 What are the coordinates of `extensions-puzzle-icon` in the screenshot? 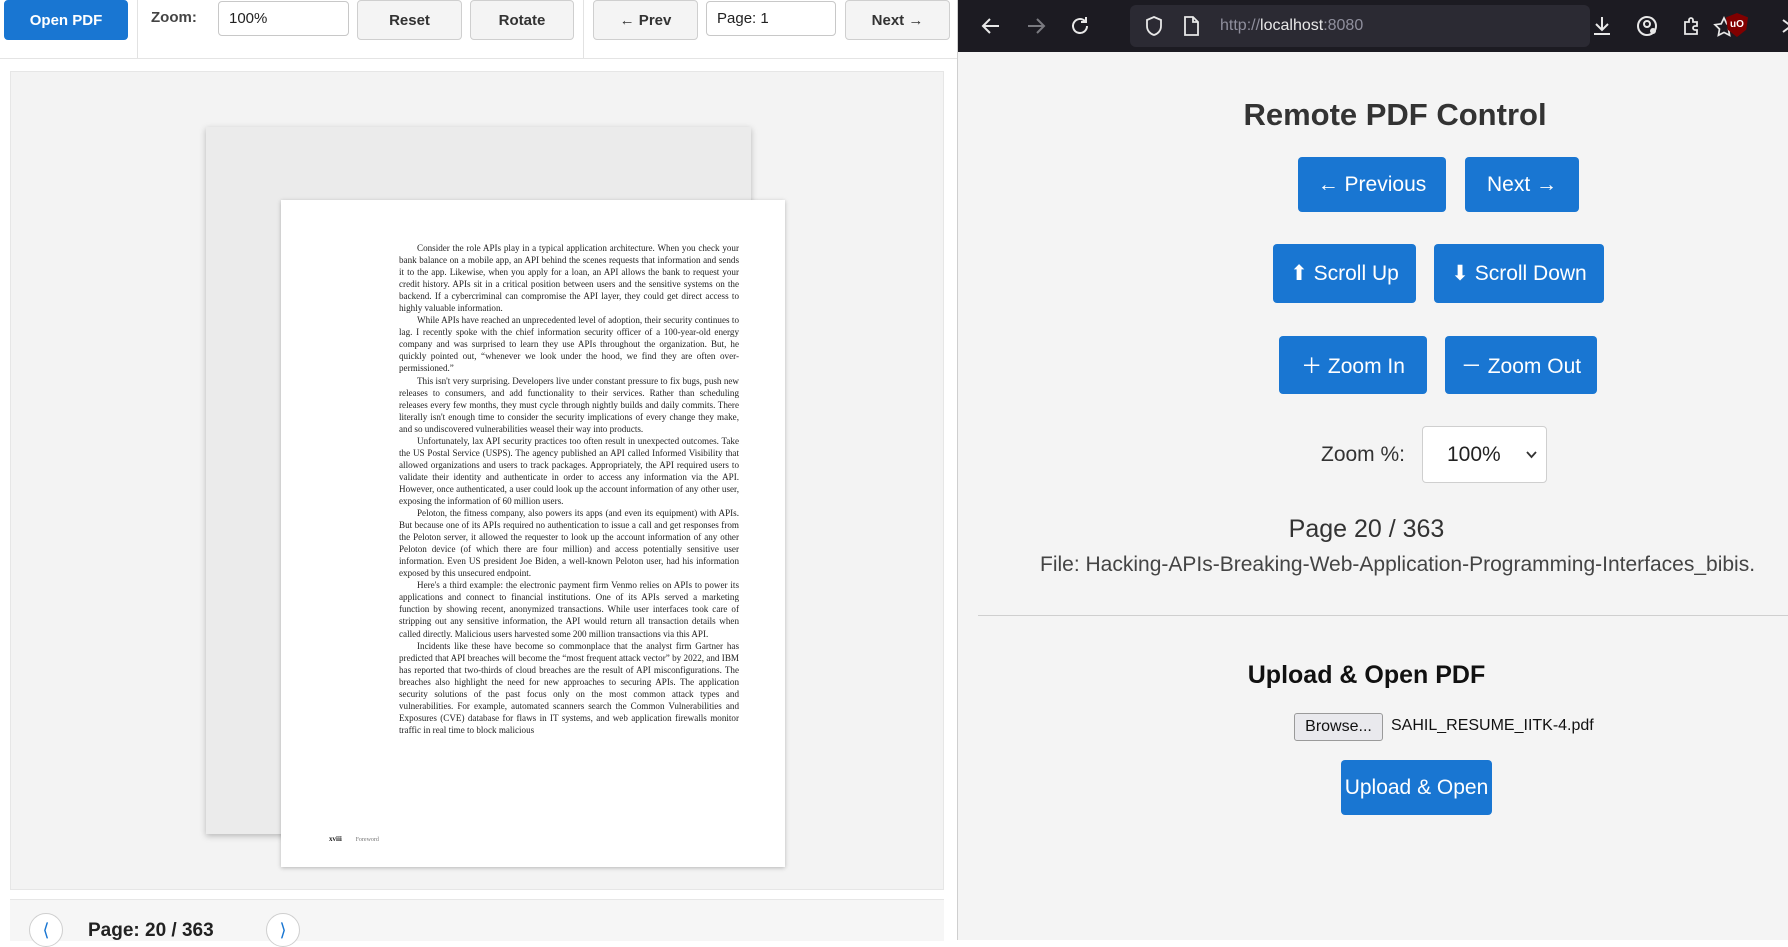 It's located at (1692, 26).